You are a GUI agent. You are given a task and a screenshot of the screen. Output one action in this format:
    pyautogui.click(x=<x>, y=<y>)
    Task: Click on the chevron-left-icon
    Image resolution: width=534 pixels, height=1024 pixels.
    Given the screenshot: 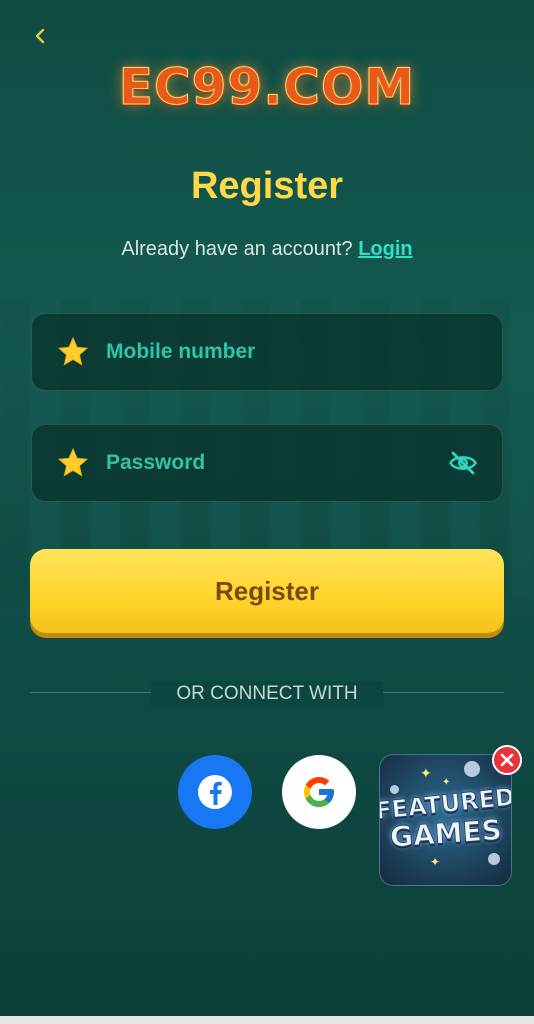 What is the action you would take?
    pyautogui.click(x=40, y=36)
    